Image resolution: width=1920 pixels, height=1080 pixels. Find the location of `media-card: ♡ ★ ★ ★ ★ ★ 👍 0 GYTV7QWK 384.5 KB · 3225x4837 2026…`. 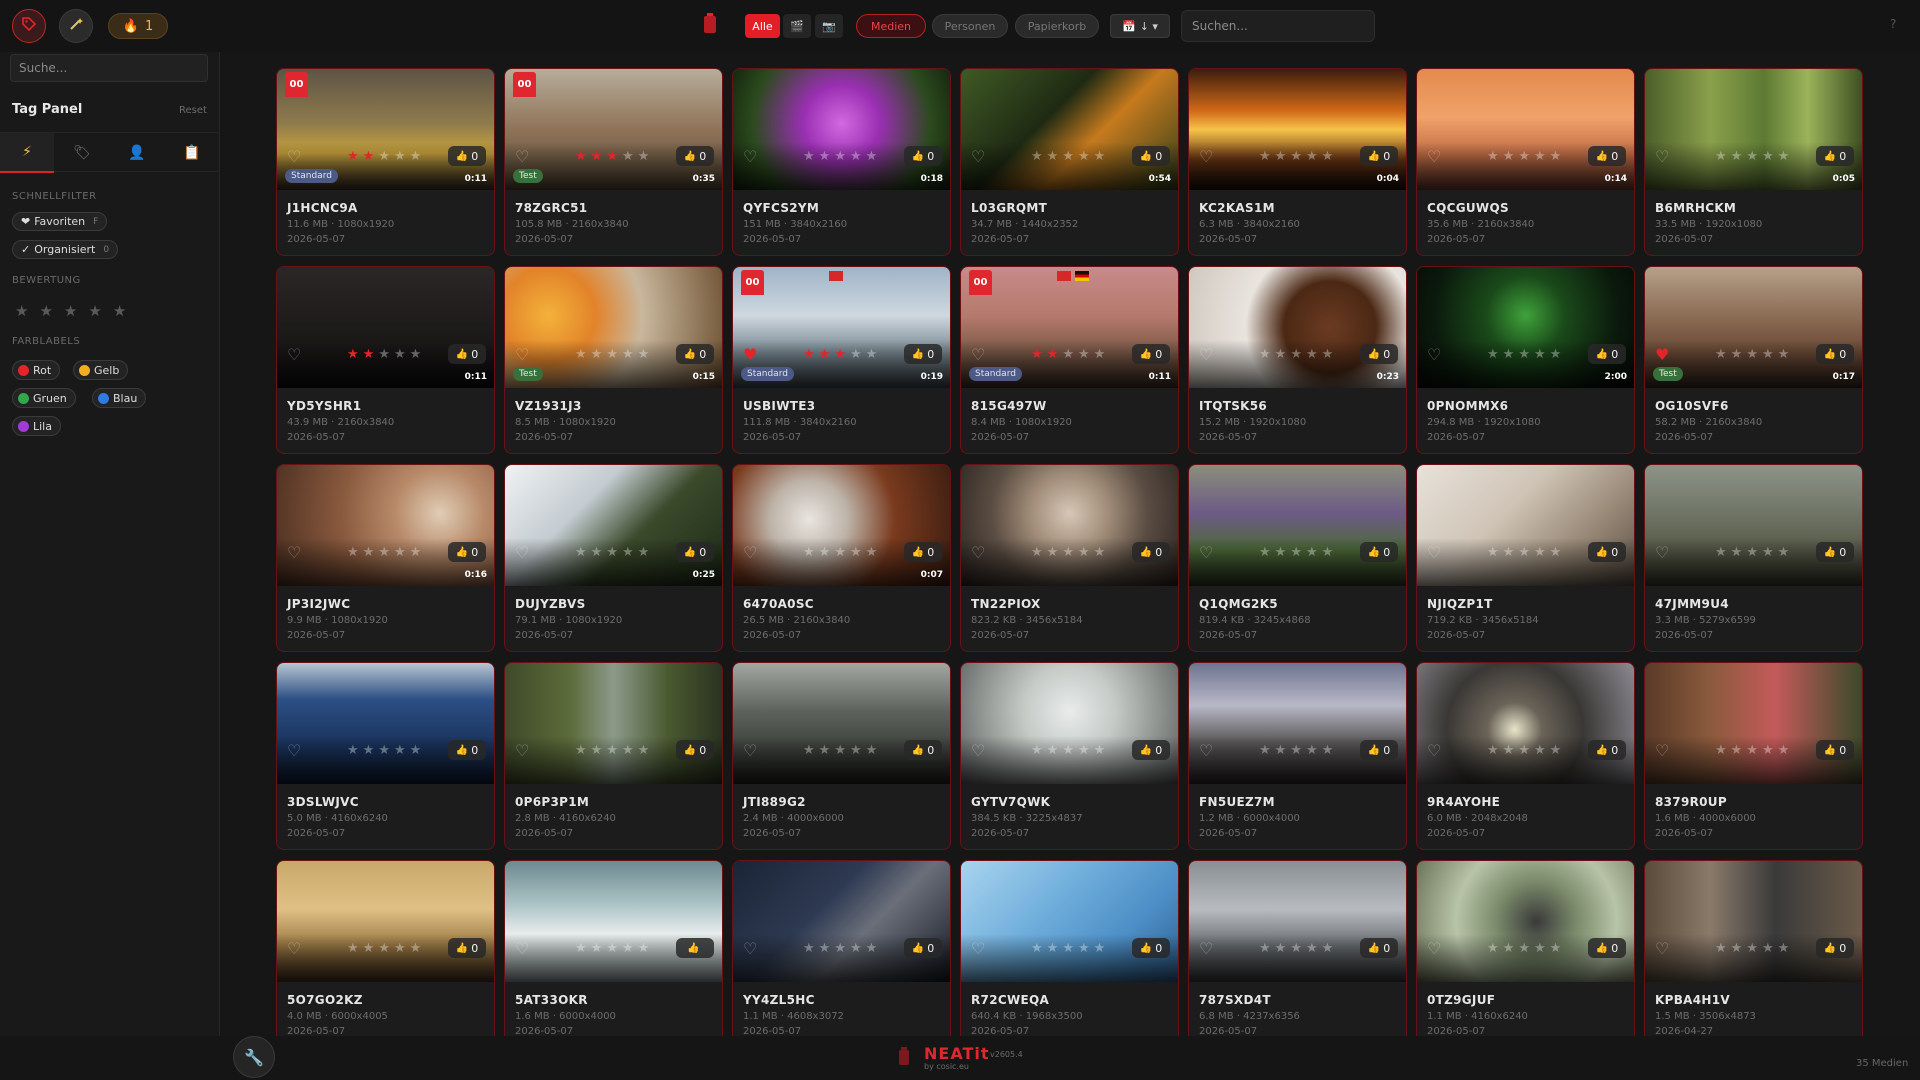

media-card: ♡ ★ ★ ★ ★ ★ 👍 0 GYTV7QWK 384.5 KB · 3225x4837 2026… is located at coordinates (1069, 756).